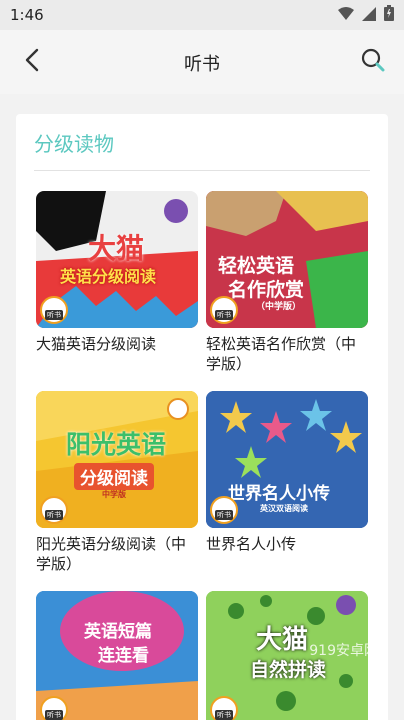 The image size is (404, 720). What do you see at coordinates (118, 632) in the screenshot?
I see `cover-title: 英语短篇` at bounding box center [118, 632].